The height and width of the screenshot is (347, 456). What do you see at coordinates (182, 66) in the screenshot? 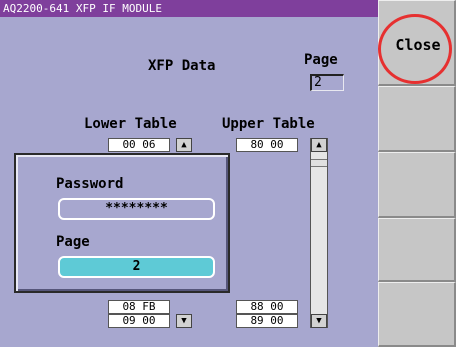
I see `page-title: XFP Data` at bounding box center [182, 66].